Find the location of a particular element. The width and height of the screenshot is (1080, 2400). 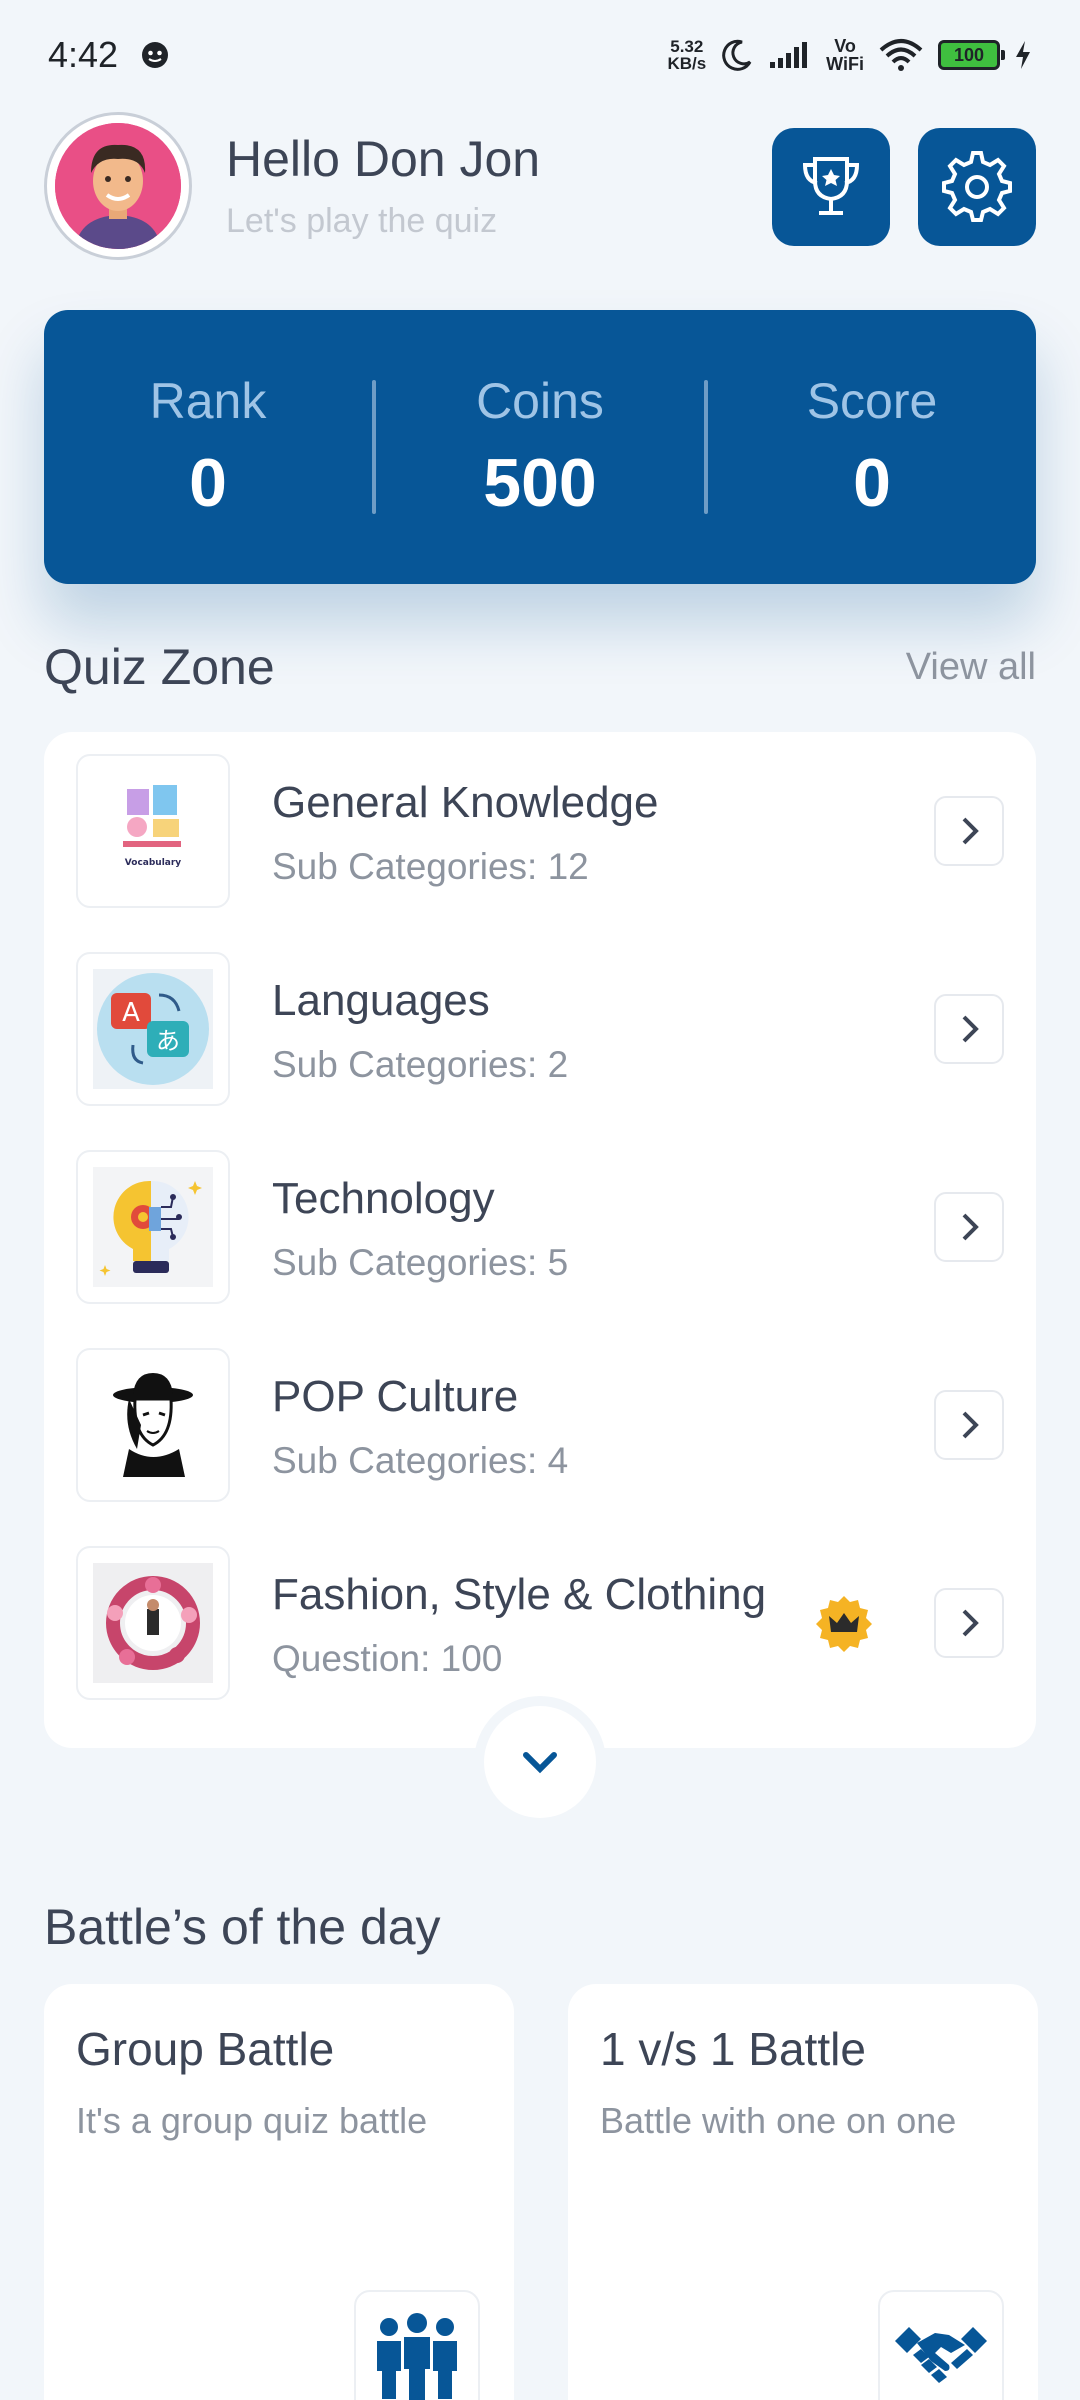

quiz-category-fashion: Fashion, Style & Clothing Question: 100 is located at coordinates (540, 1623).